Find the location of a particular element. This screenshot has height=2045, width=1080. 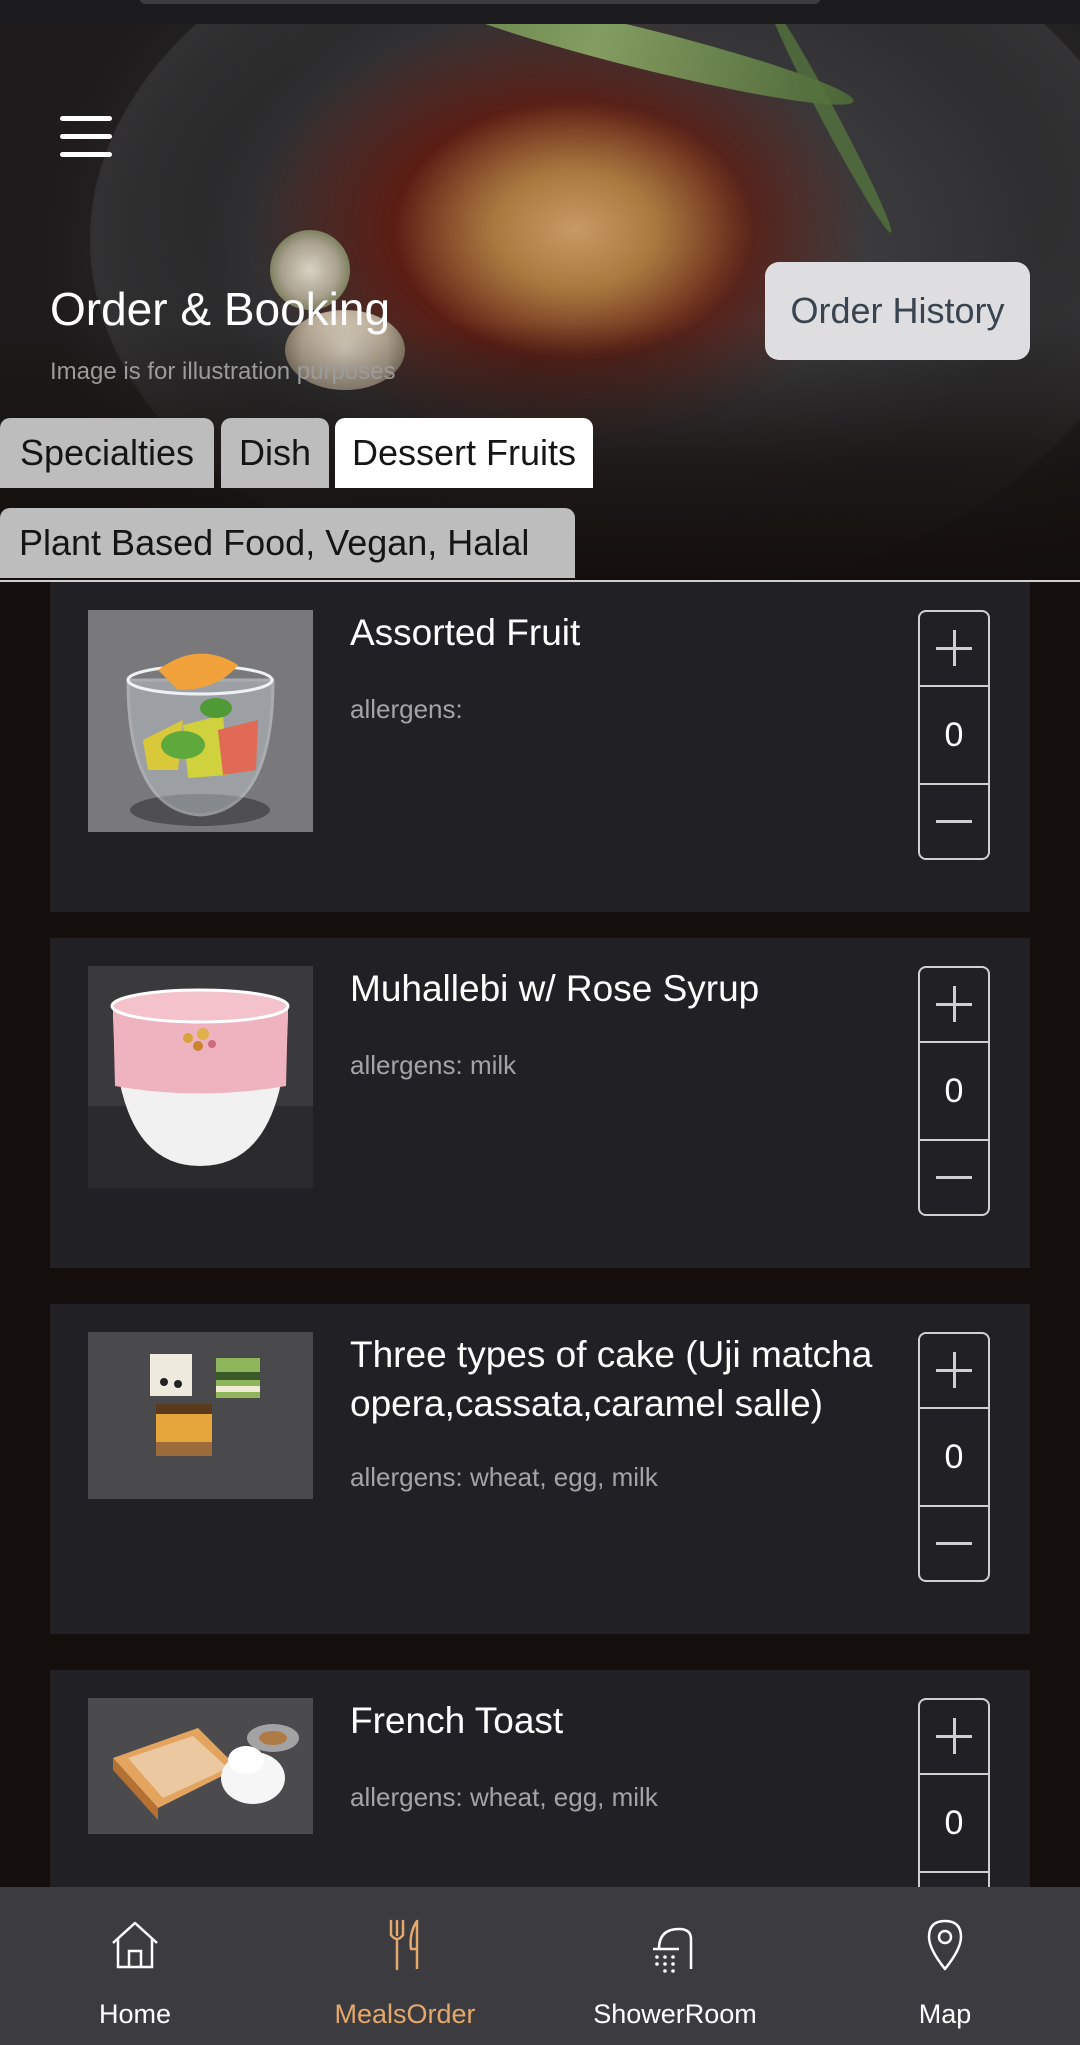

page-subtitle: Image is for illustration purposes is located at coordinates (223, 371).